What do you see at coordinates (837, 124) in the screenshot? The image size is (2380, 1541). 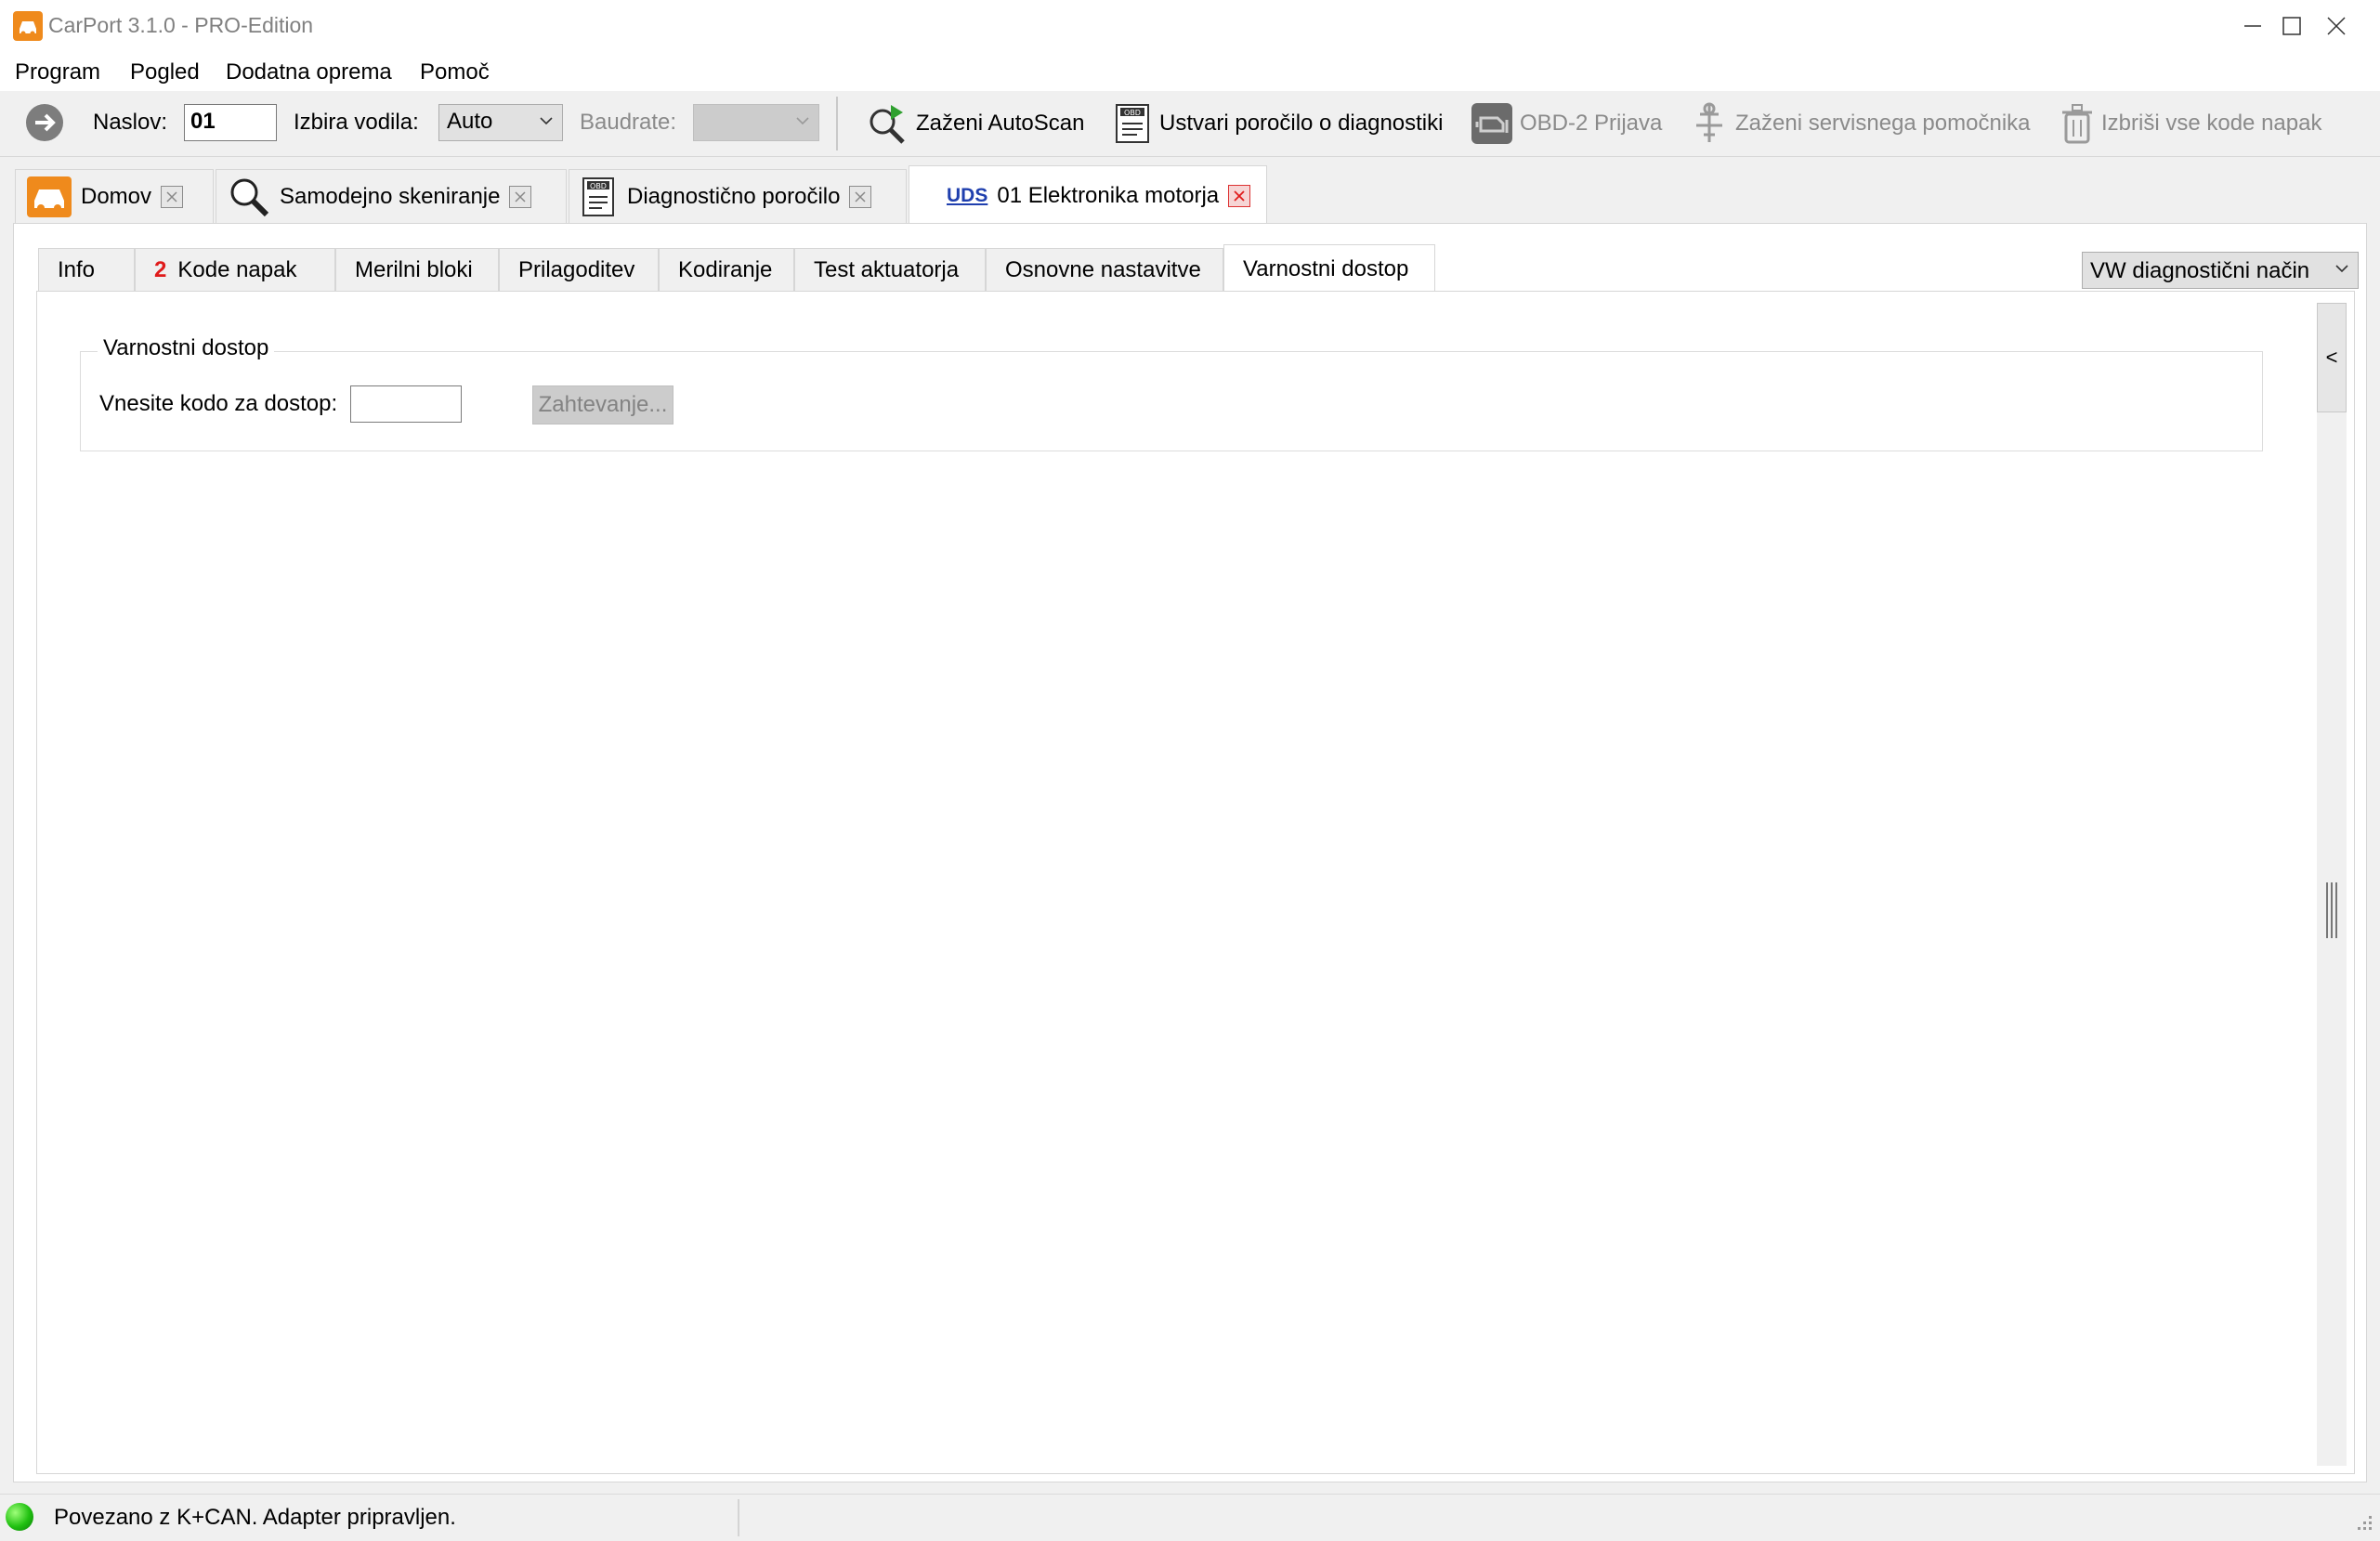 I see `toolbar-separator` at bounding box center [837, 124].